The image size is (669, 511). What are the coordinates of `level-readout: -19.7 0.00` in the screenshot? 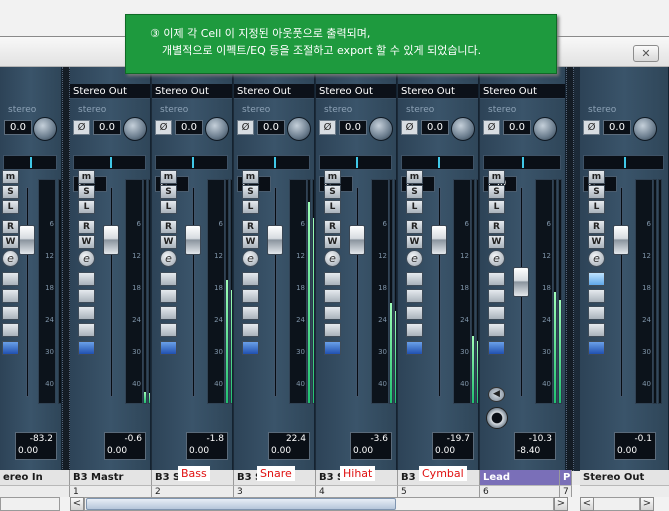 It's located at (453, 446).